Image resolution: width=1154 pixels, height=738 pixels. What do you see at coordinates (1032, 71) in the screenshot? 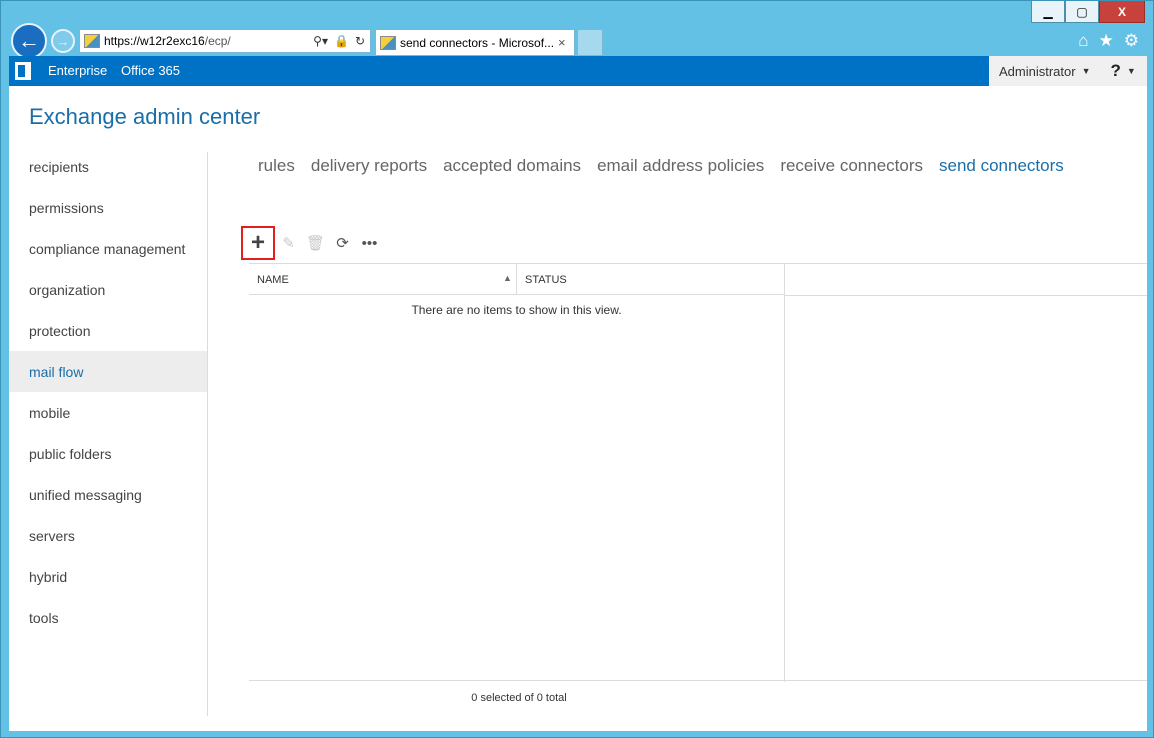
I see `user-menu: Administrator` at bounding box center [1032, 71].